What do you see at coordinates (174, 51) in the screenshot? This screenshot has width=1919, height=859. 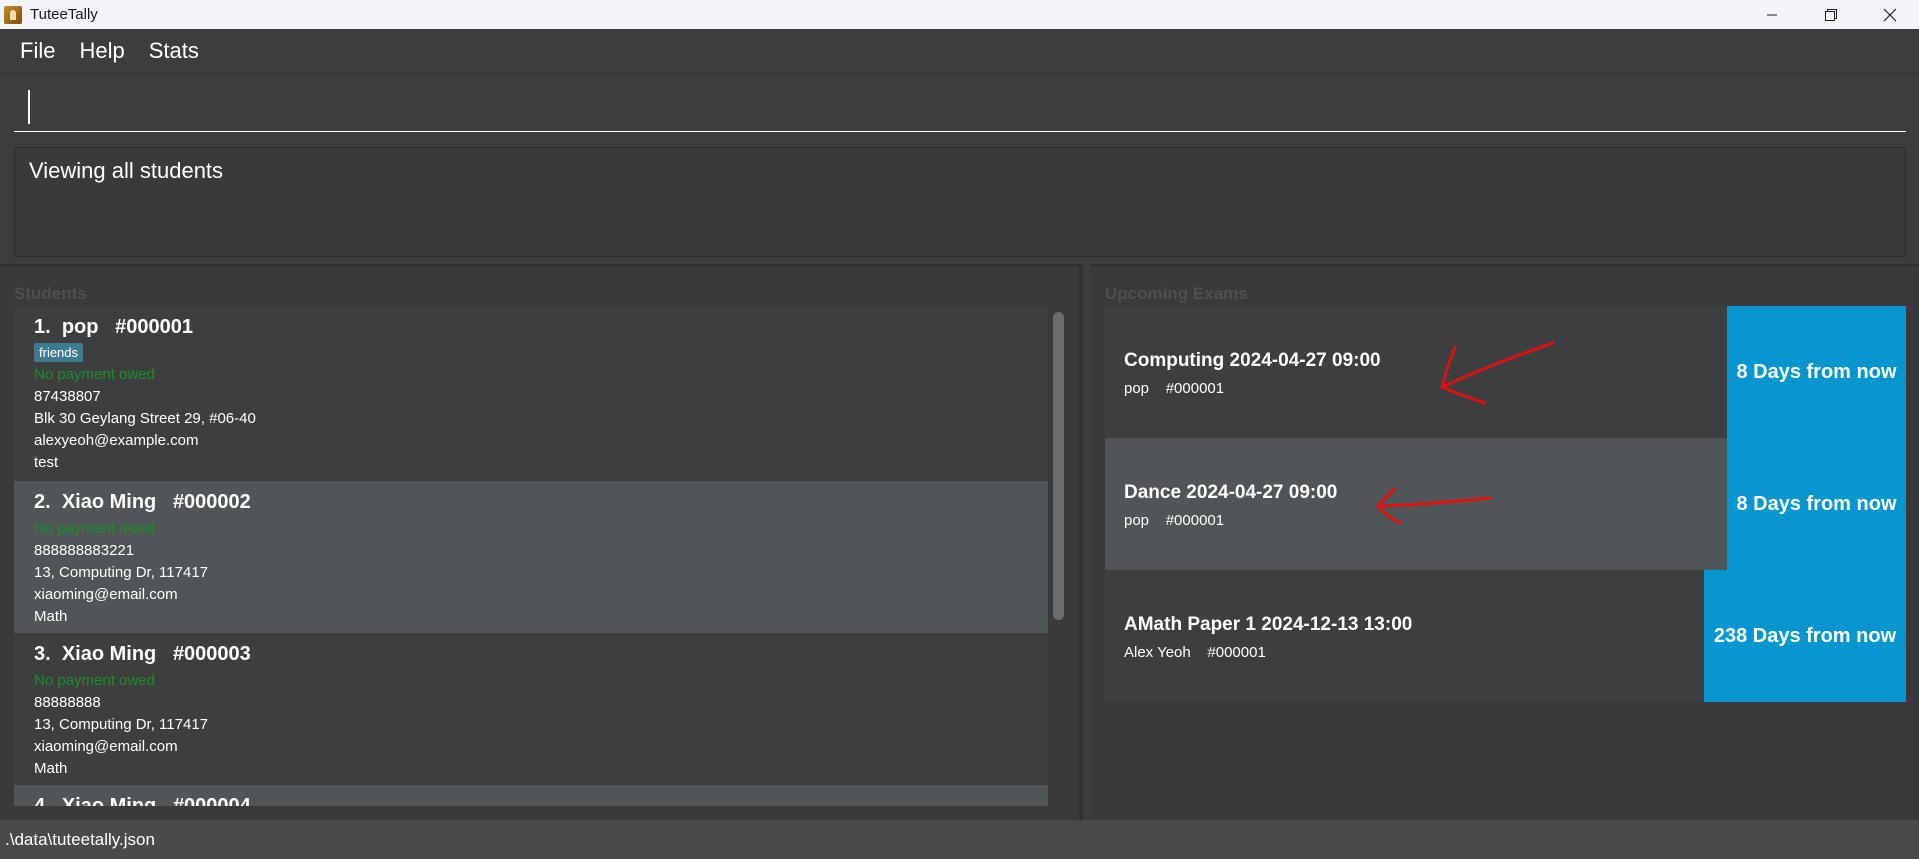 I see `menu-stats: Stats` at bounding box center [174, 51].